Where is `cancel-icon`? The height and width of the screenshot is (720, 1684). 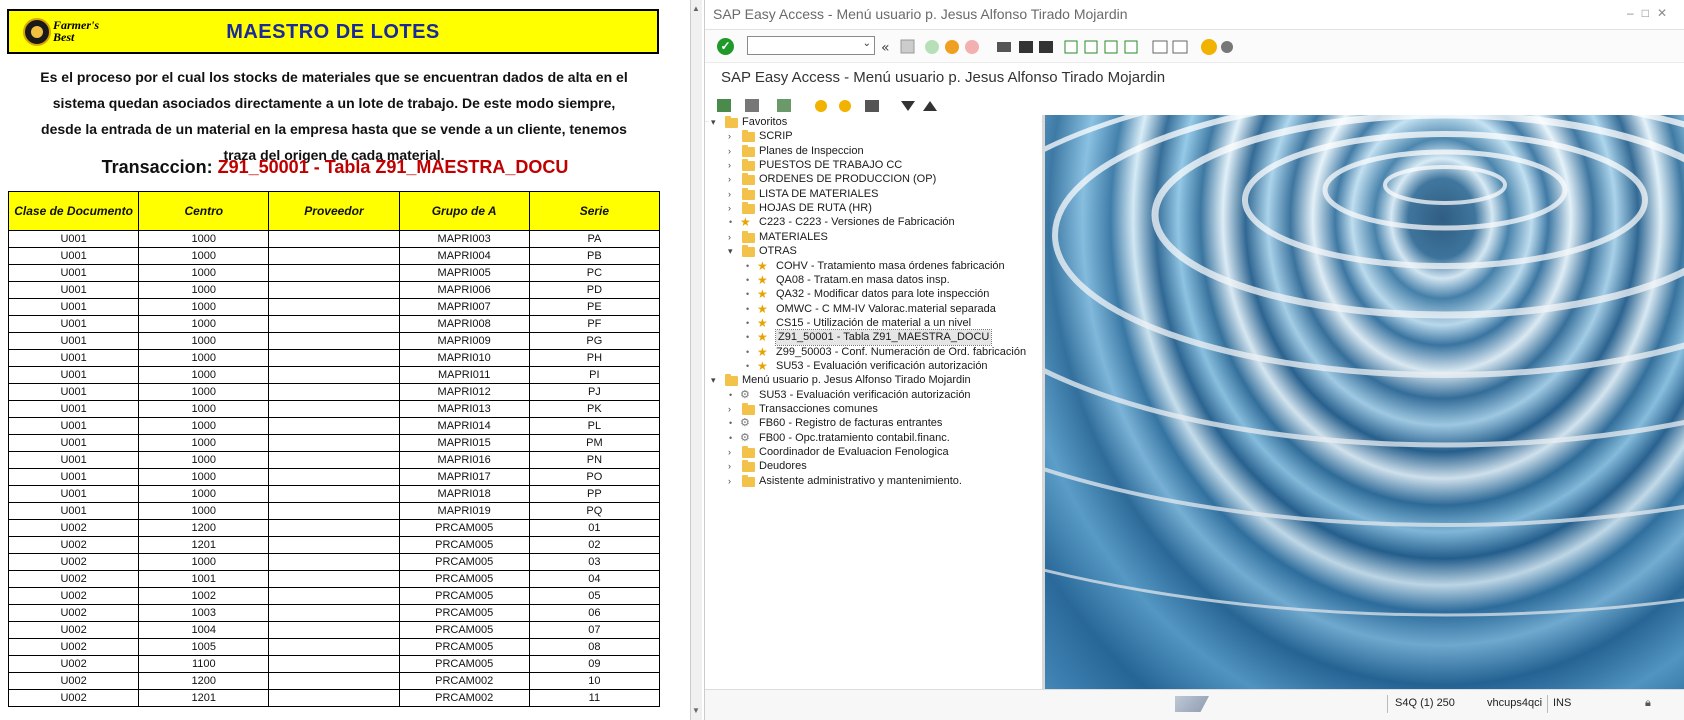 cancel-icon is located at coordinates (972, 47).